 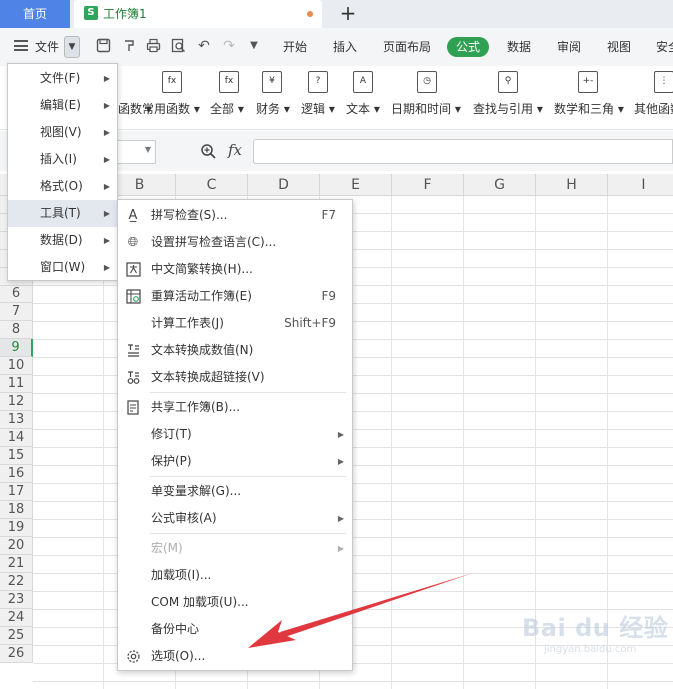 I want to click on tab-insert: 插入, so click(x=345, y=47).